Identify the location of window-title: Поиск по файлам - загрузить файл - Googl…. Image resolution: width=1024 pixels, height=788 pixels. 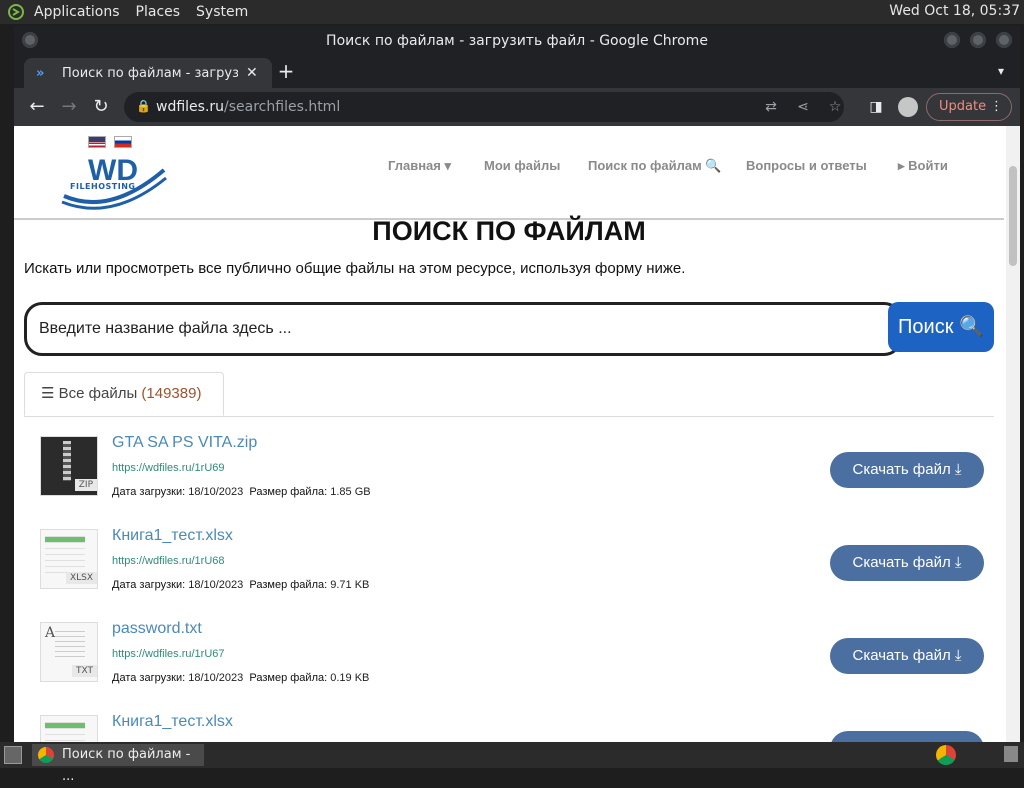
(517, 41).